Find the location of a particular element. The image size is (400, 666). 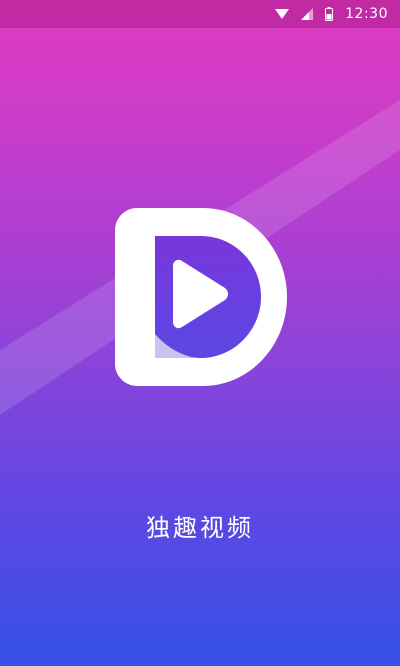

wifi-icon is located at coordinates (282, 14).